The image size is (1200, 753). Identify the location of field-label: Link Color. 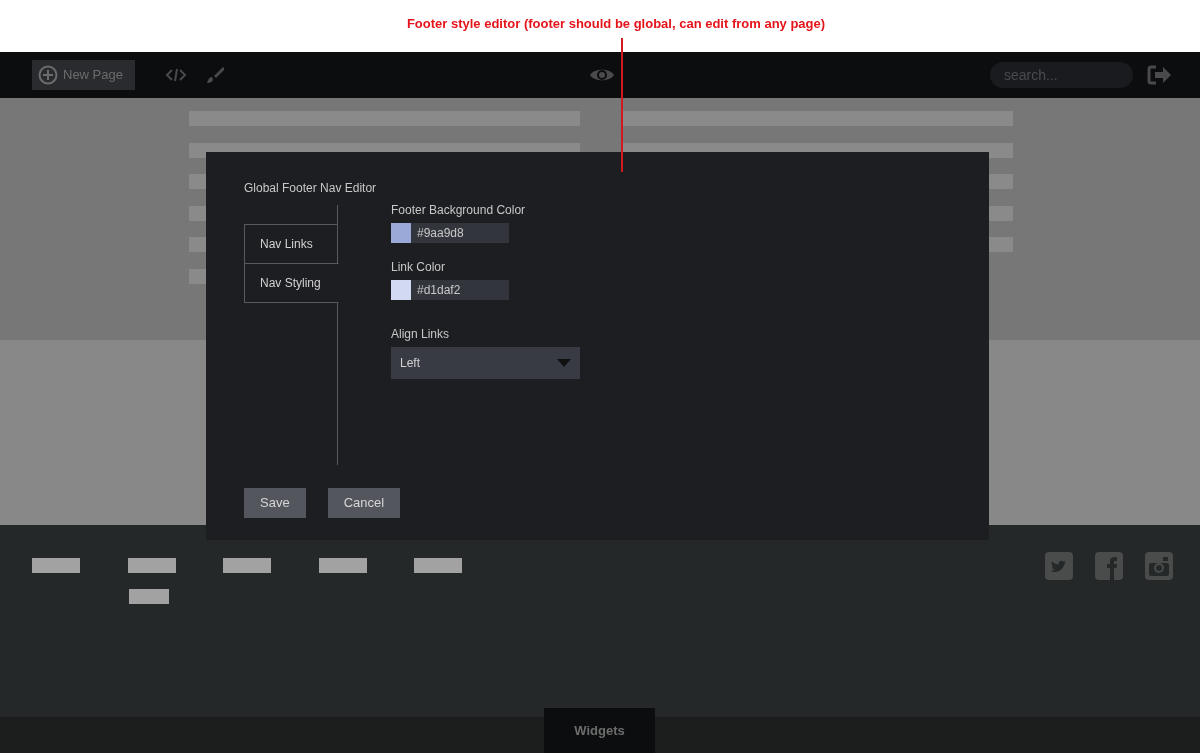
(419, 266).